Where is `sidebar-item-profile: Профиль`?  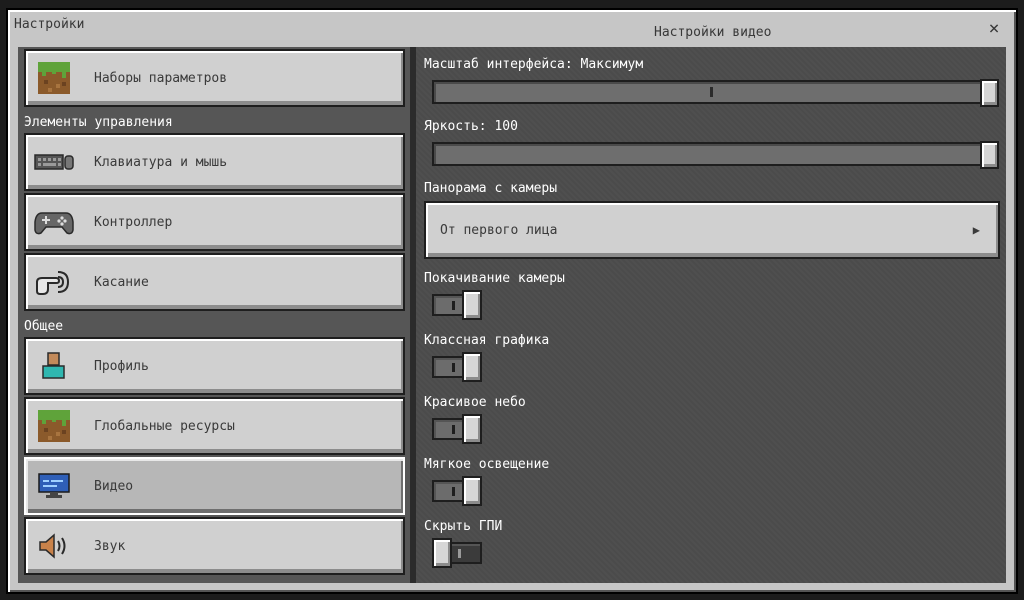 sidebar-item-profile: Профиль is located at coordinates (214, 366).